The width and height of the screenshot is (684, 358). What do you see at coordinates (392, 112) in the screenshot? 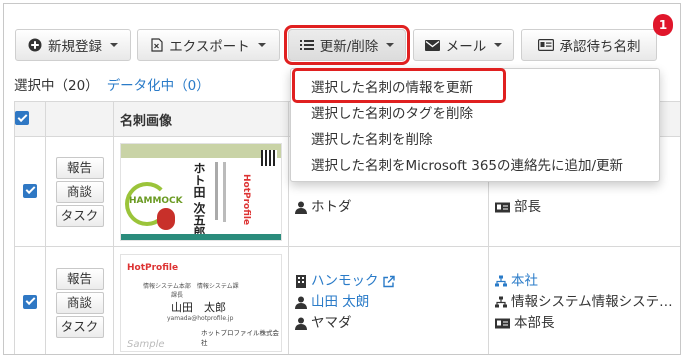
I see `menu-item-delete-tags: 選択した名刺のタグを削除` at bounding box center [392, 112].